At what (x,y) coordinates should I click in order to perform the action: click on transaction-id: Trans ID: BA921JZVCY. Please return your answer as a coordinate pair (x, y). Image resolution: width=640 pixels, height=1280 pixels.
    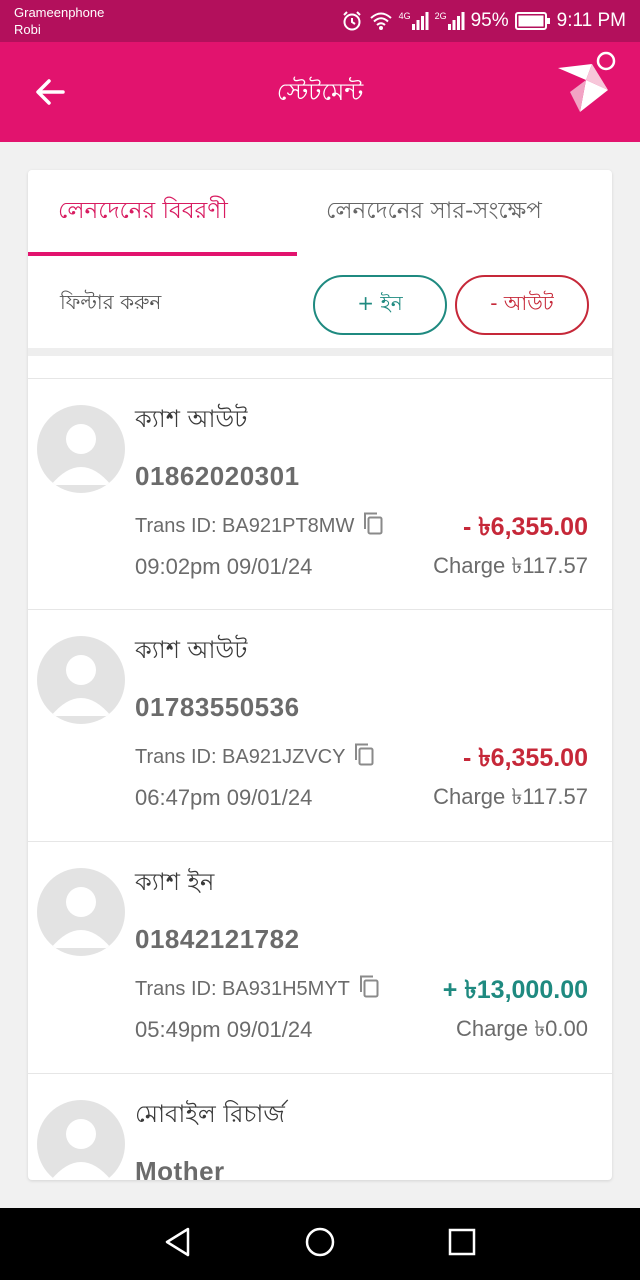
    Looking at the image, I should click on (255, 757).